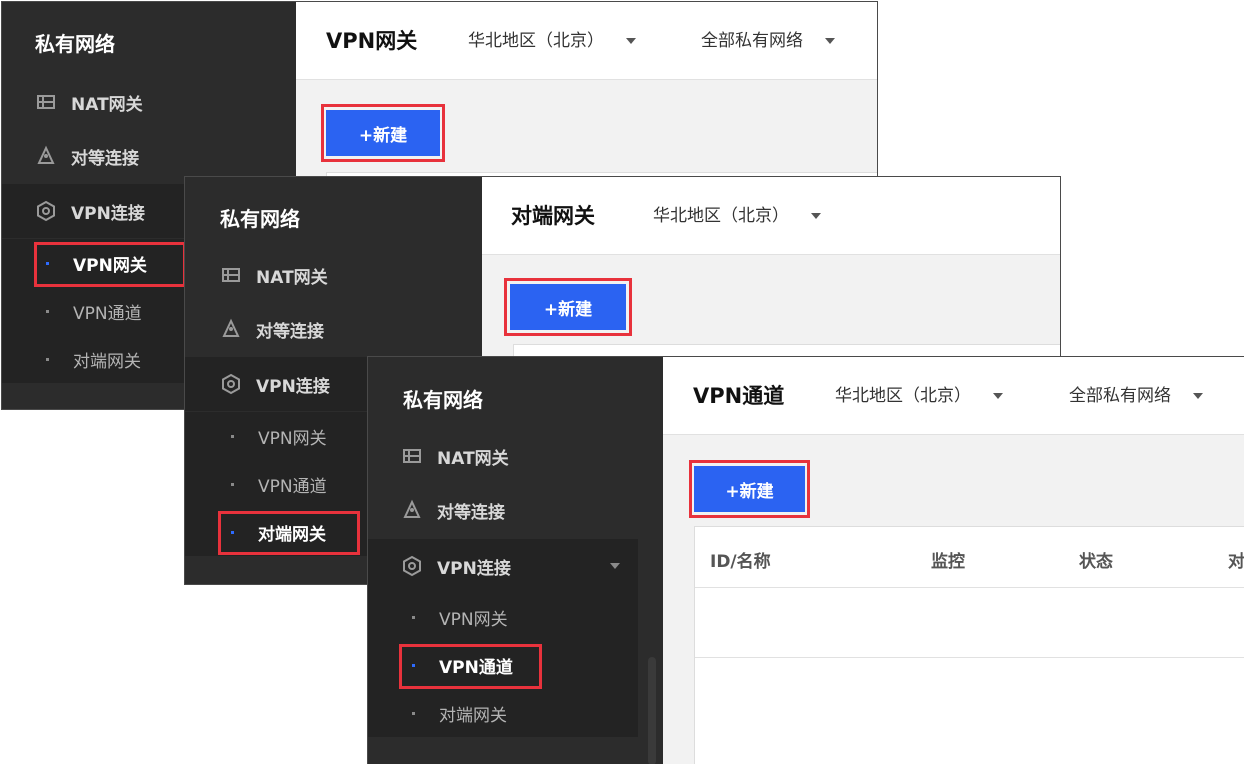 This screenshot has height=764, width=1244. I want to click on table: ID/名称 监控 状态 对, so click(969, 645).